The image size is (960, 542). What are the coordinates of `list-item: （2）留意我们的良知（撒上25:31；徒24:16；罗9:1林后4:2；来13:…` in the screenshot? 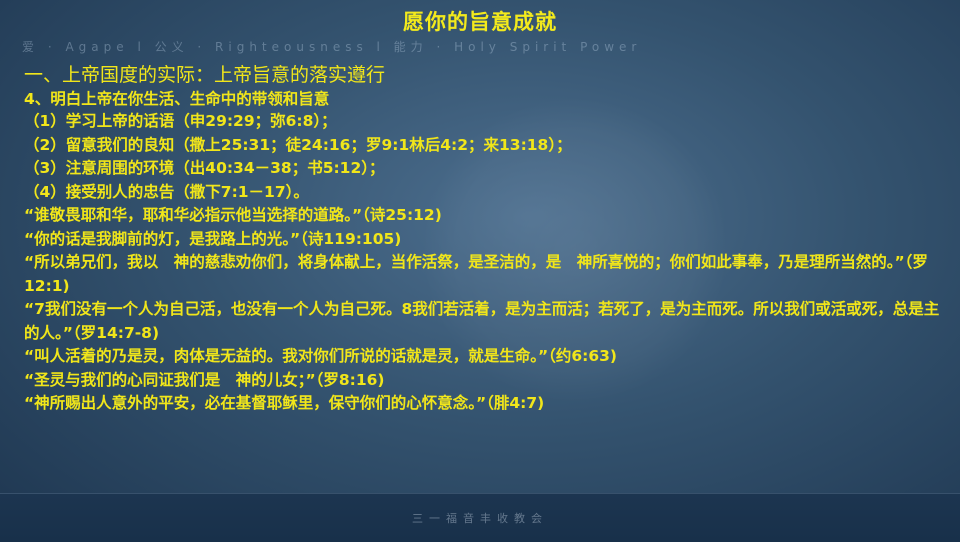 It's located at (298, 144).